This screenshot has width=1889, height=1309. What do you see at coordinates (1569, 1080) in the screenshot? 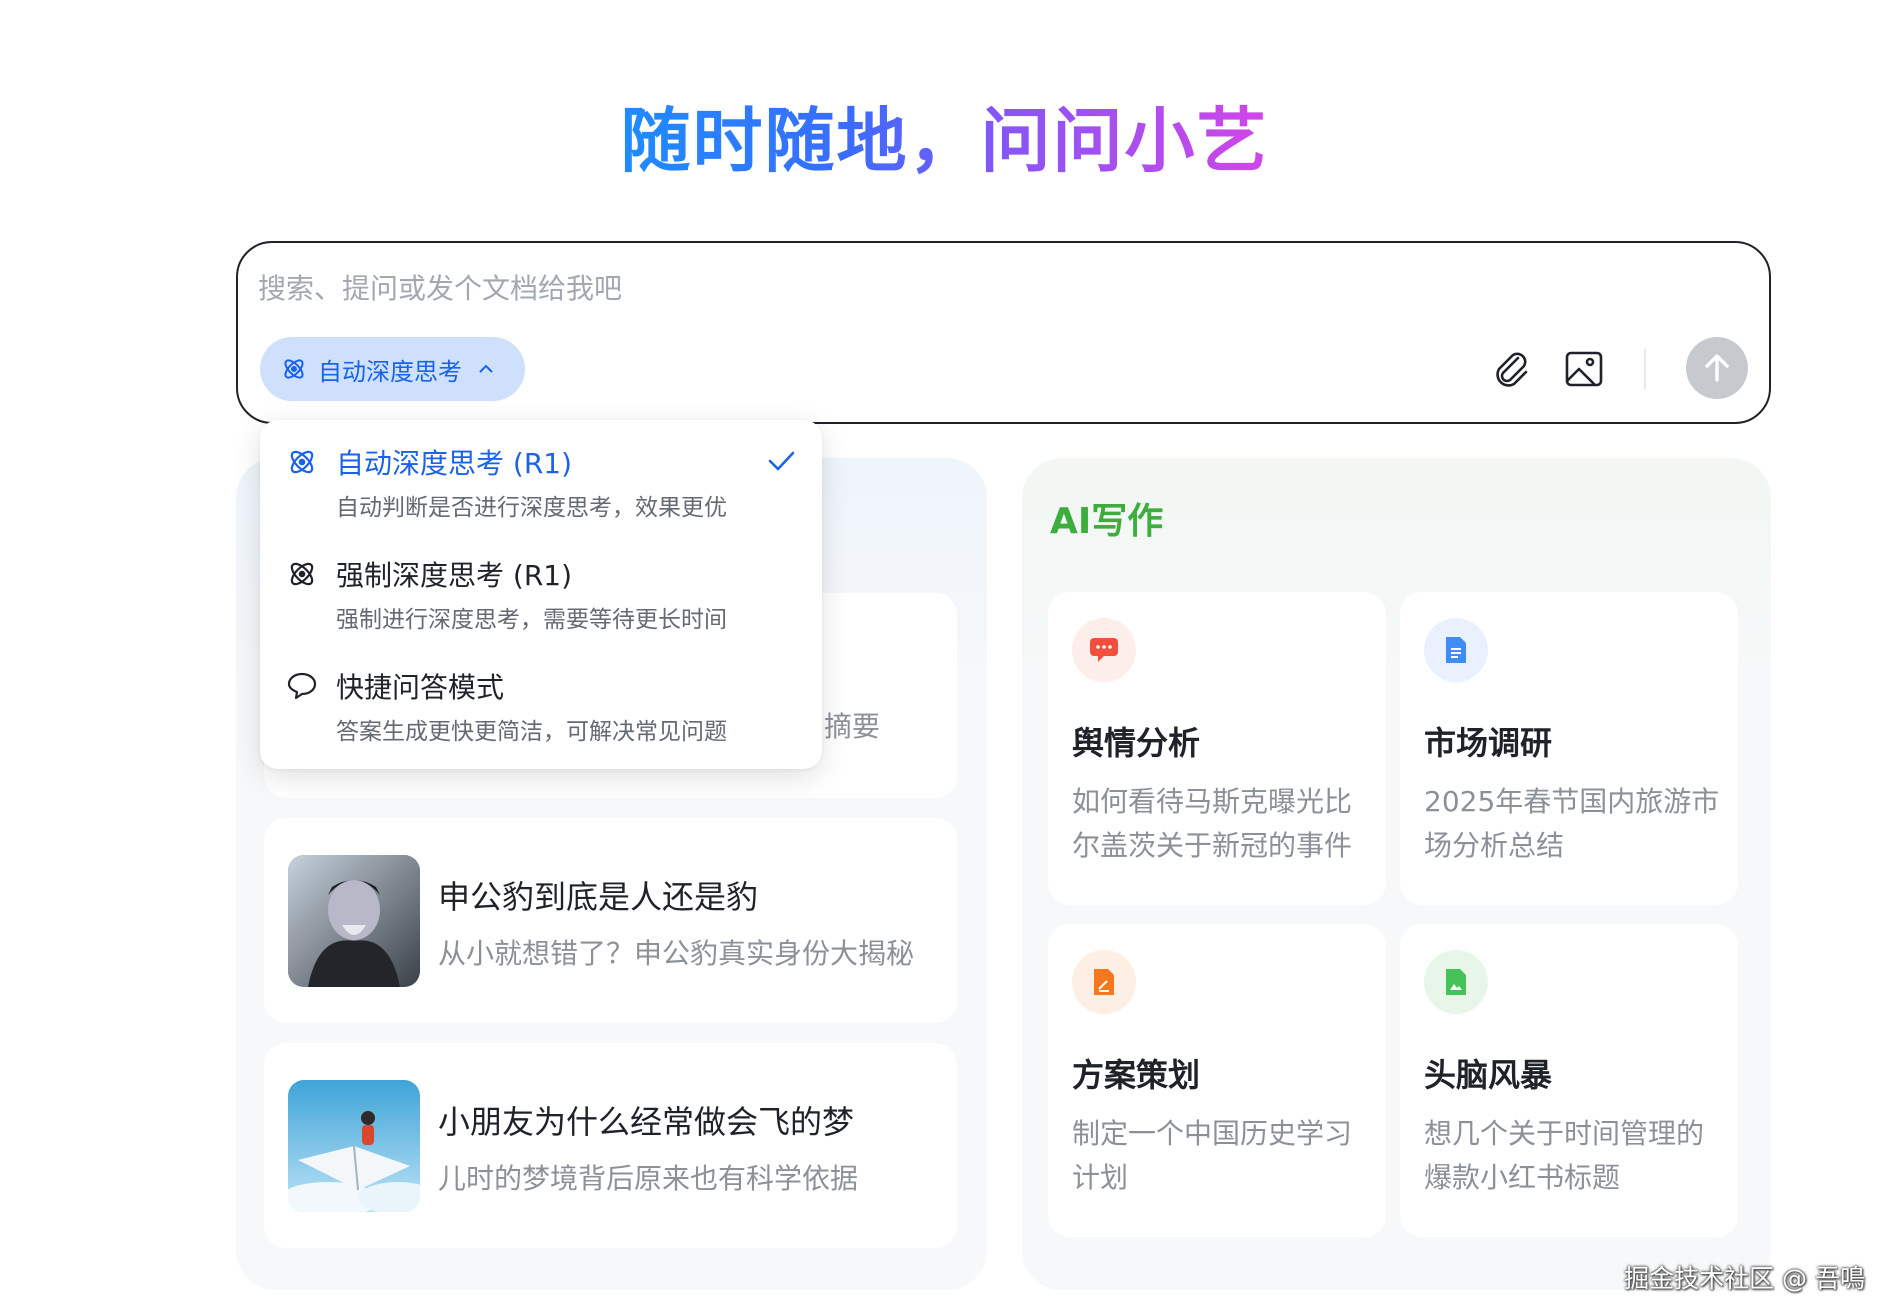
I see `ai-writing-card: 头脑风暴 想几个关于时间管理的爆款小红书标题` at bounding box center [1569, 1080].